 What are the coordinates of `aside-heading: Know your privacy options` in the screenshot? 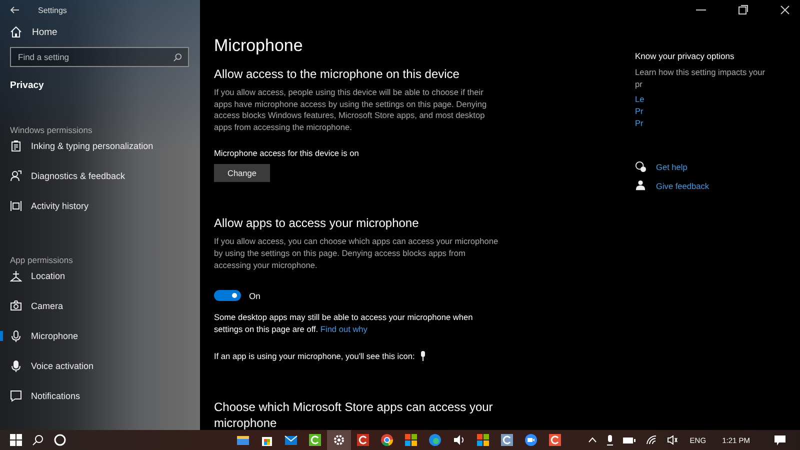 It's located at (685, 56).